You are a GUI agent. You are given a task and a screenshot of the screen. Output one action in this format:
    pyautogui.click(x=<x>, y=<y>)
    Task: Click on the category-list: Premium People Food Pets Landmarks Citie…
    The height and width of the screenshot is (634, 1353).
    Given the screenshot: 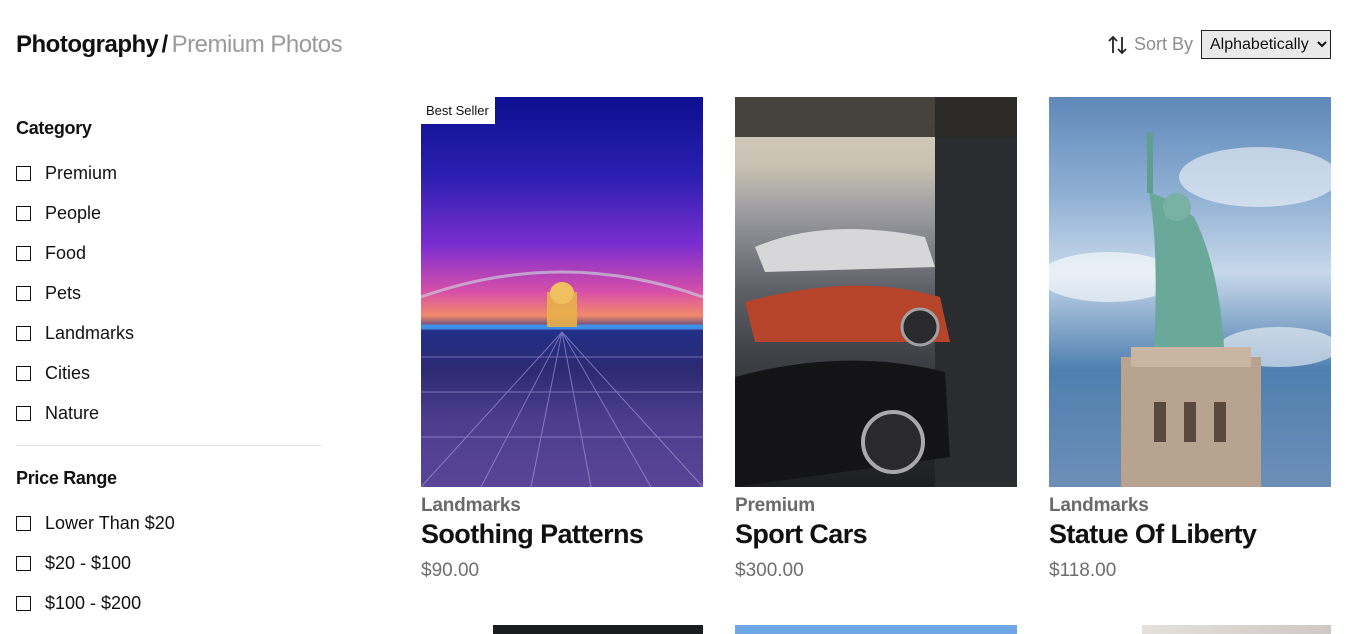 What is the action you would take?
    pyautogui.click(x=169, y=293)
    